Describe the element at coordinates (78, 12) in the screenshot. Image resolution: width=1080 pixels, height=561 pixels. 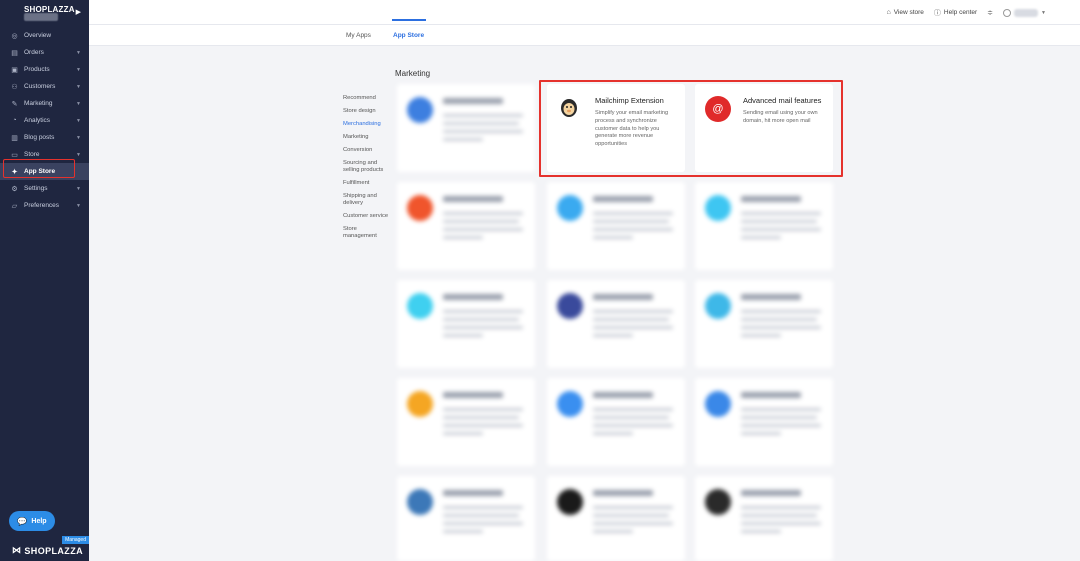
I see `caret-right-icon: ▶` at that location.